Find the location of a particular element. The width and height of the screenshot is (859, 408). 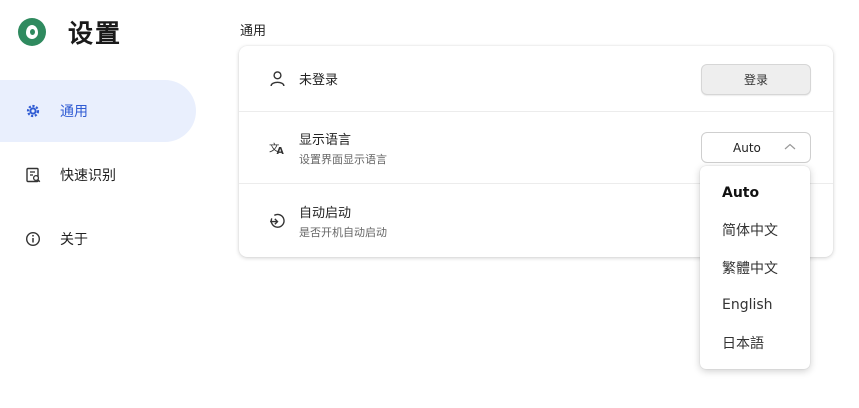

sidebar-nav: 通用 快速识别 关于 is located at coordinates (98, 176).